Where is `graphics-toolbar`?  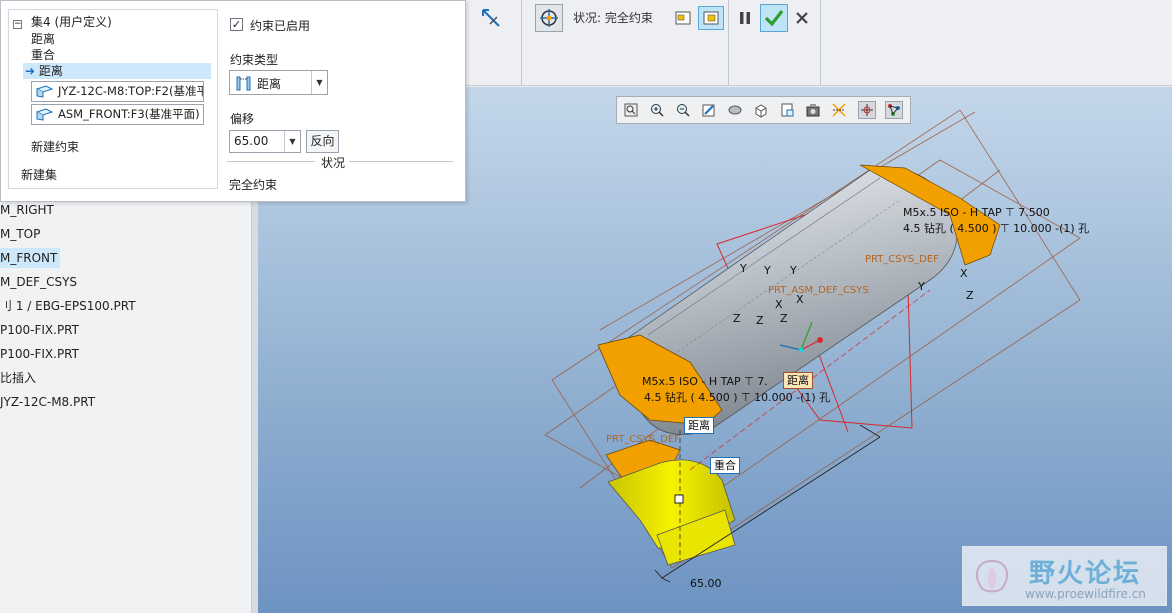 graphics-toolbar is located at coordinates (763, 110).